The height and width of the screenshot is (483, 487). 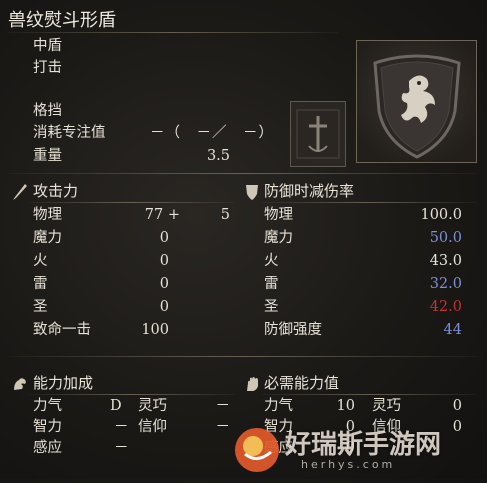 What do you see at coordinates (47, 68) in the screenshot?
I see `attack-type: 打击` at bounding box center [47, 68].